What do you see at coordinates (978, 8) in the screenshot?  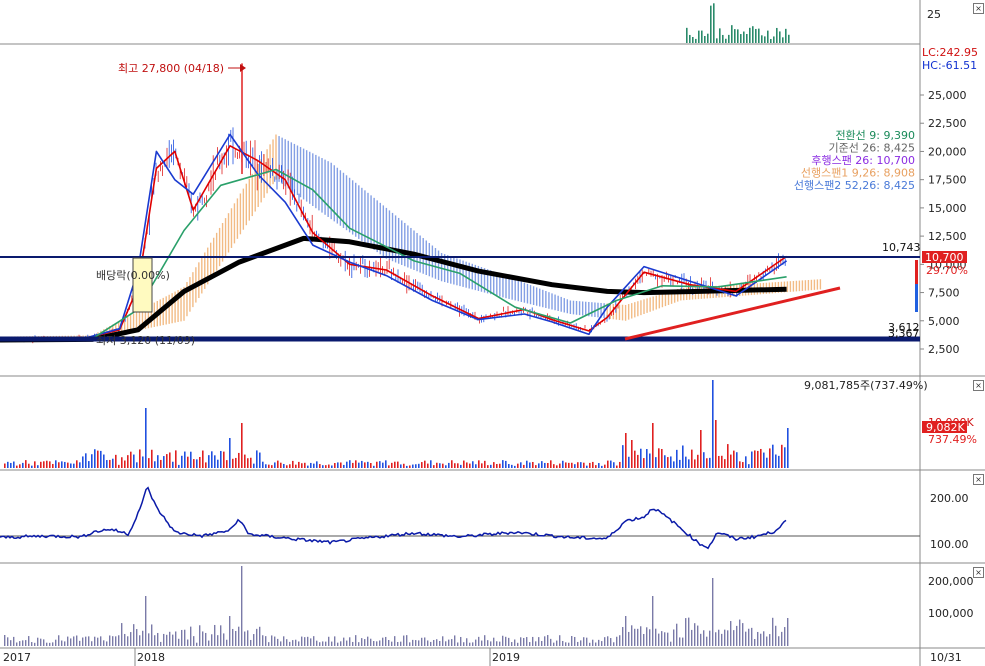 I see `top-panel-close-button: ×` at bounding box center [978, 8].